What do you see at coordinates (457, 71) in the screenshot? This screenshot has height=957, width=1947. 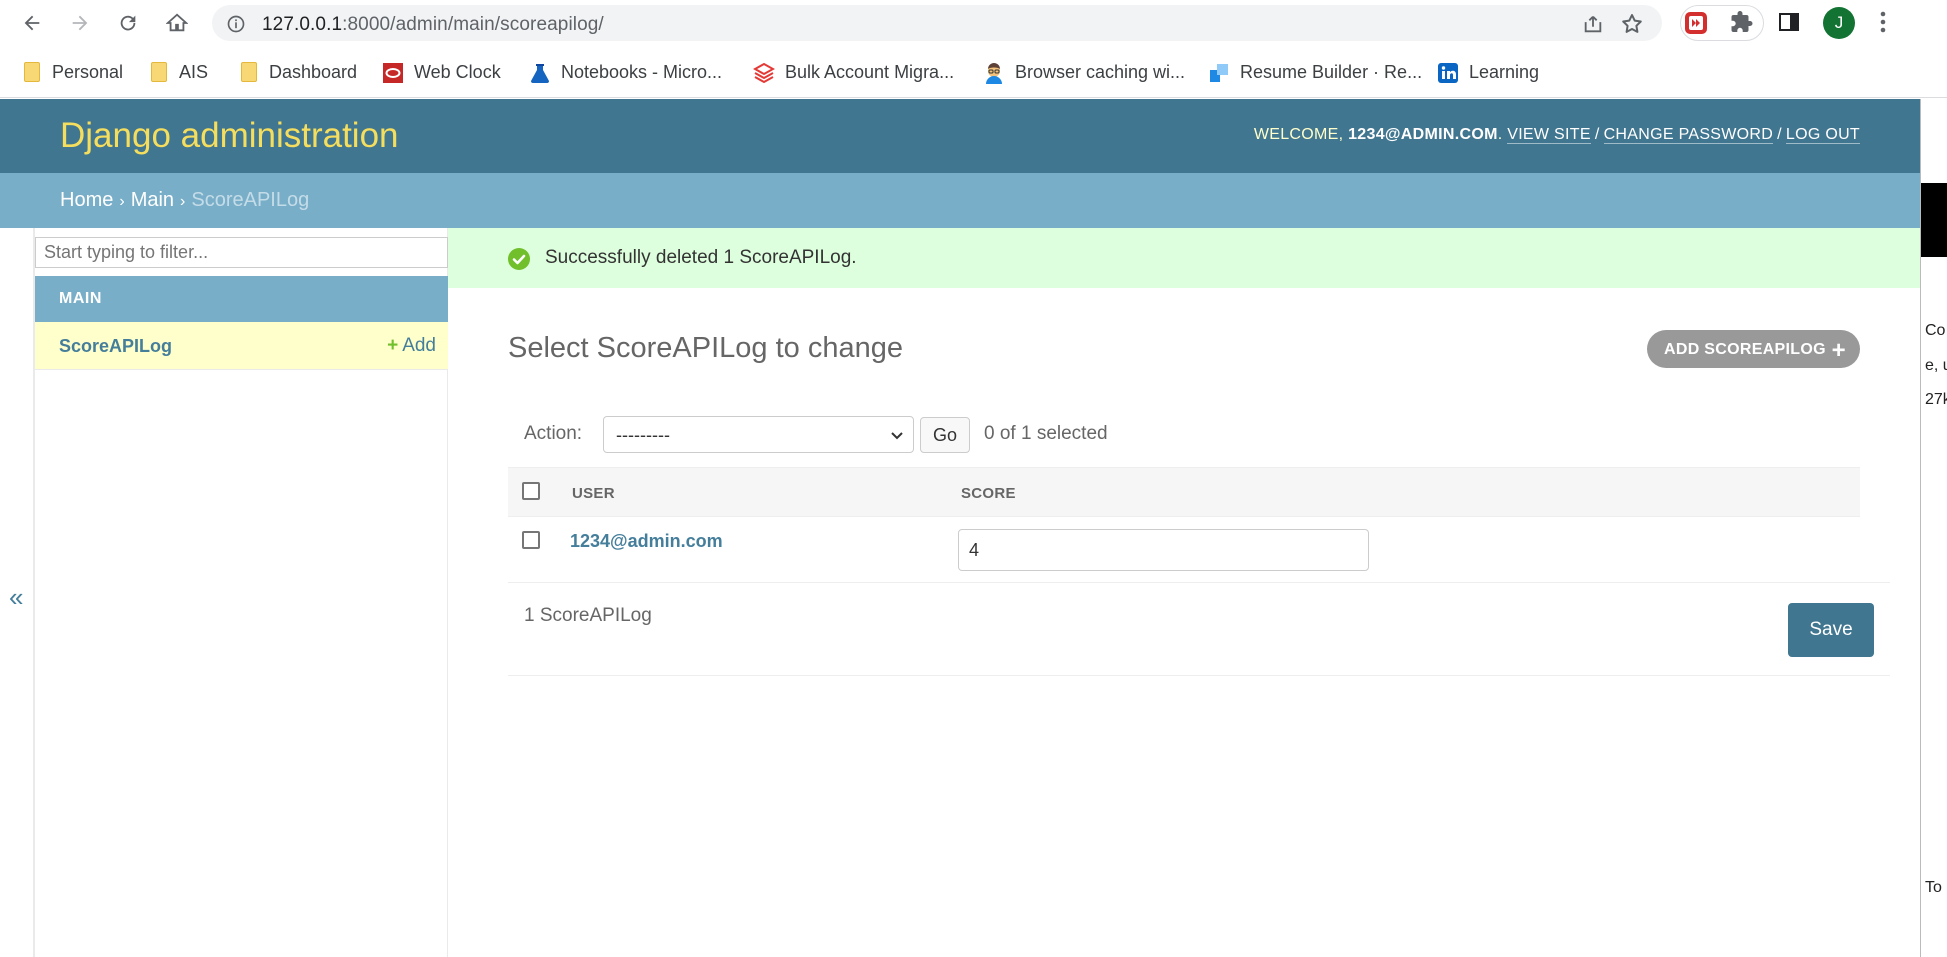 I see `bookmark-label: Web Clock` at bounding box center [457, 71].